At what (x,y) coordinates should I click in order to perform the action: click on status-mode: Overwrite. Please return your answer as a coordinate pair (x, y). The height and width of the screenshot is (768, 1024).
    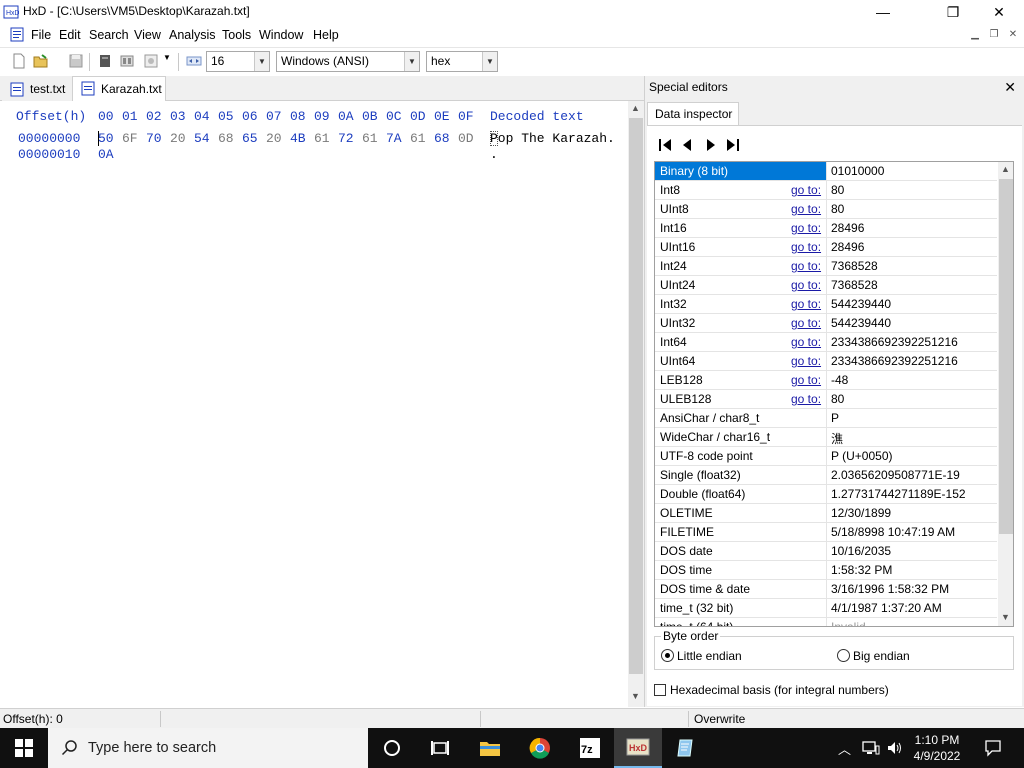
    Looking at the image, I should click on (719, 719).